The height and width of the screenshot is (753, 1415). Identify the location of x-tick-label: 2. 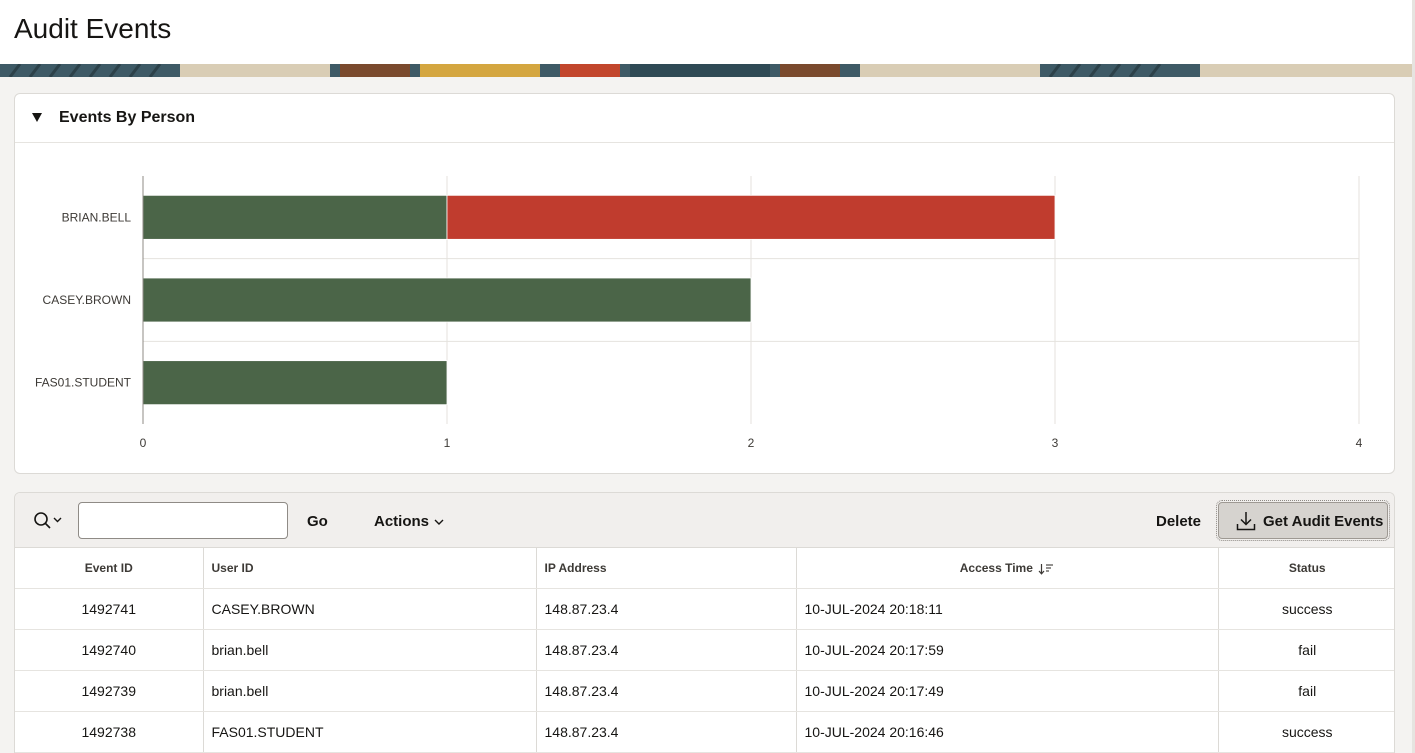
(751, 443).